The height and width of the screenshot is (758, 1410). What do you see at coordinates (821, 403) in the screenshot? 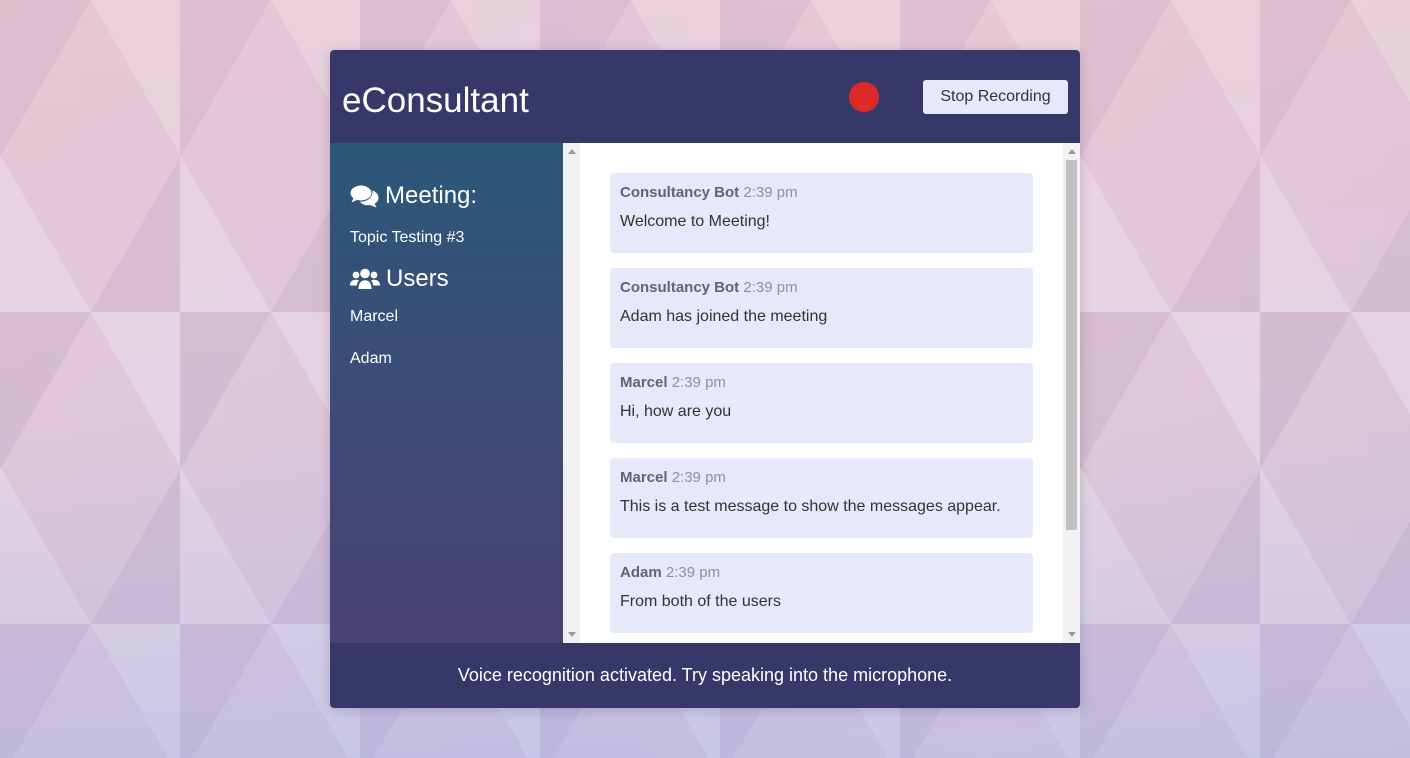
I see `message-item: Marcel 2:39 pm Hi, how are you` at bounding box center [821, 403].